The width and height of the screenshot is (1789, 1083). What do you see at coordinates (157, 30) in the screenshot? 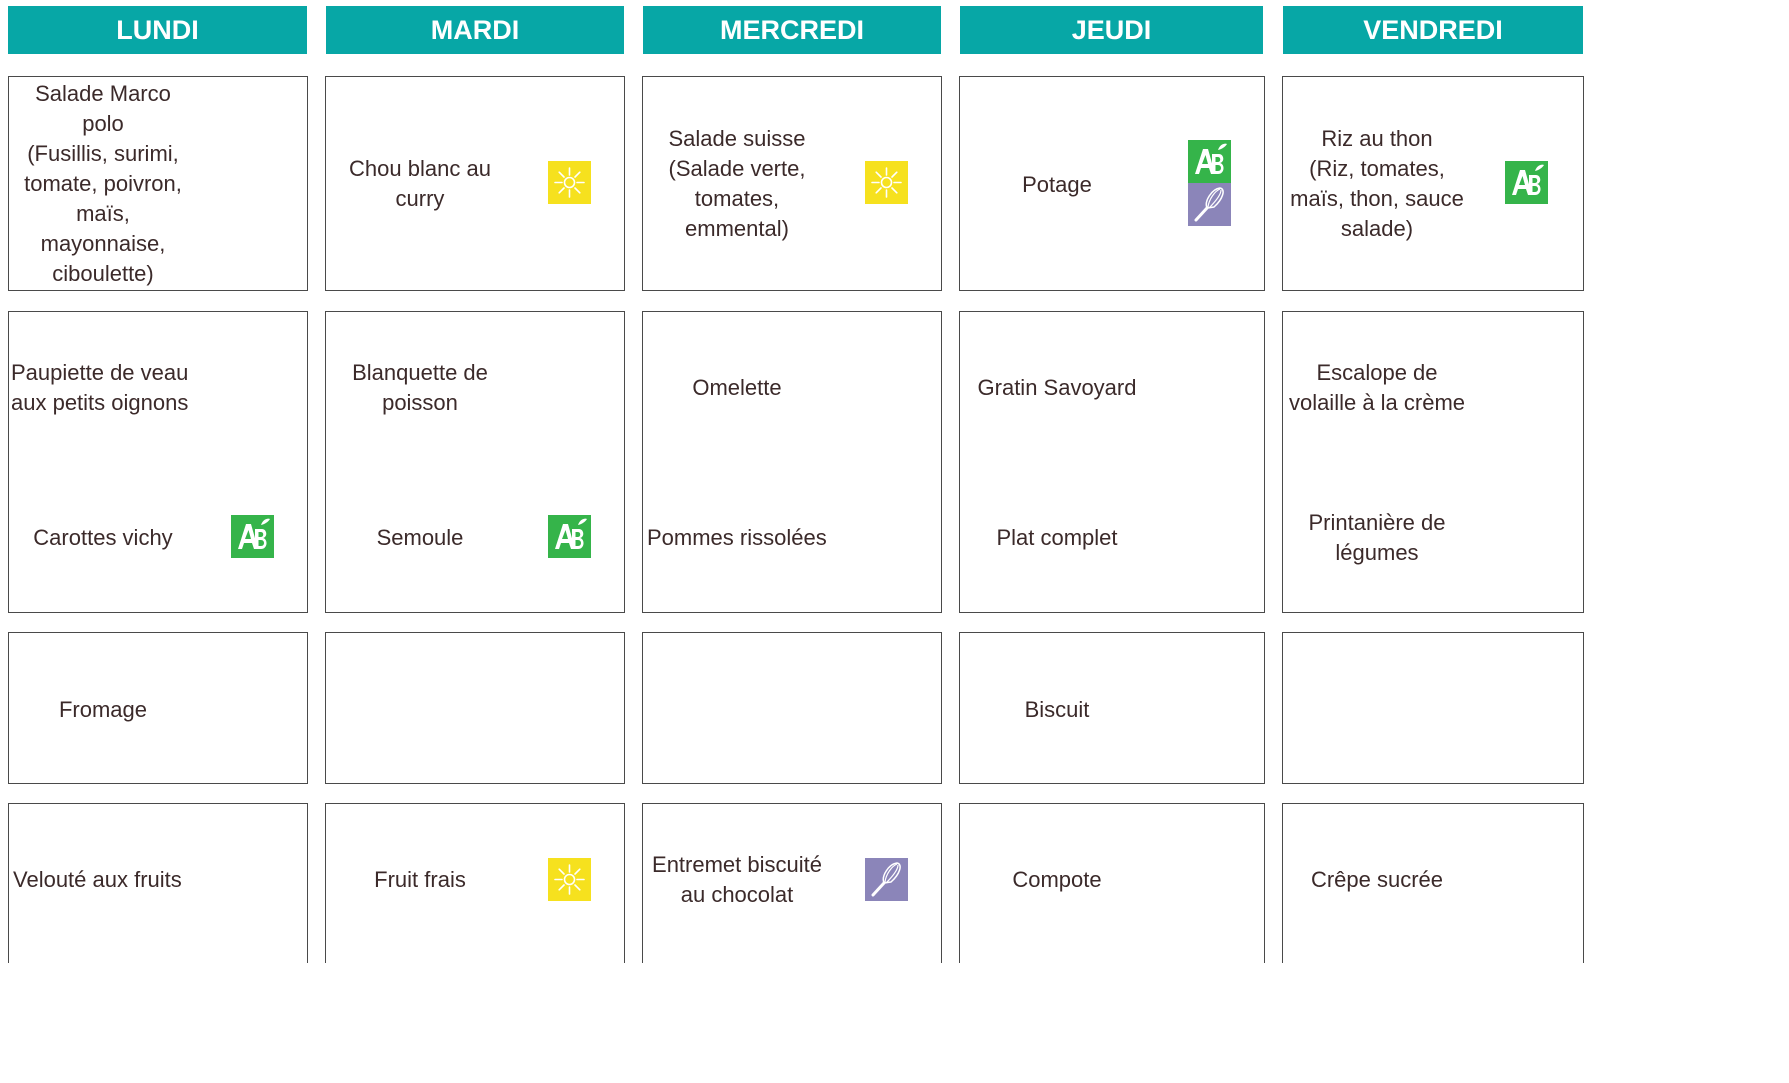
I see `day-header-lundi: LUNDI` at bounding box center [157, 30].